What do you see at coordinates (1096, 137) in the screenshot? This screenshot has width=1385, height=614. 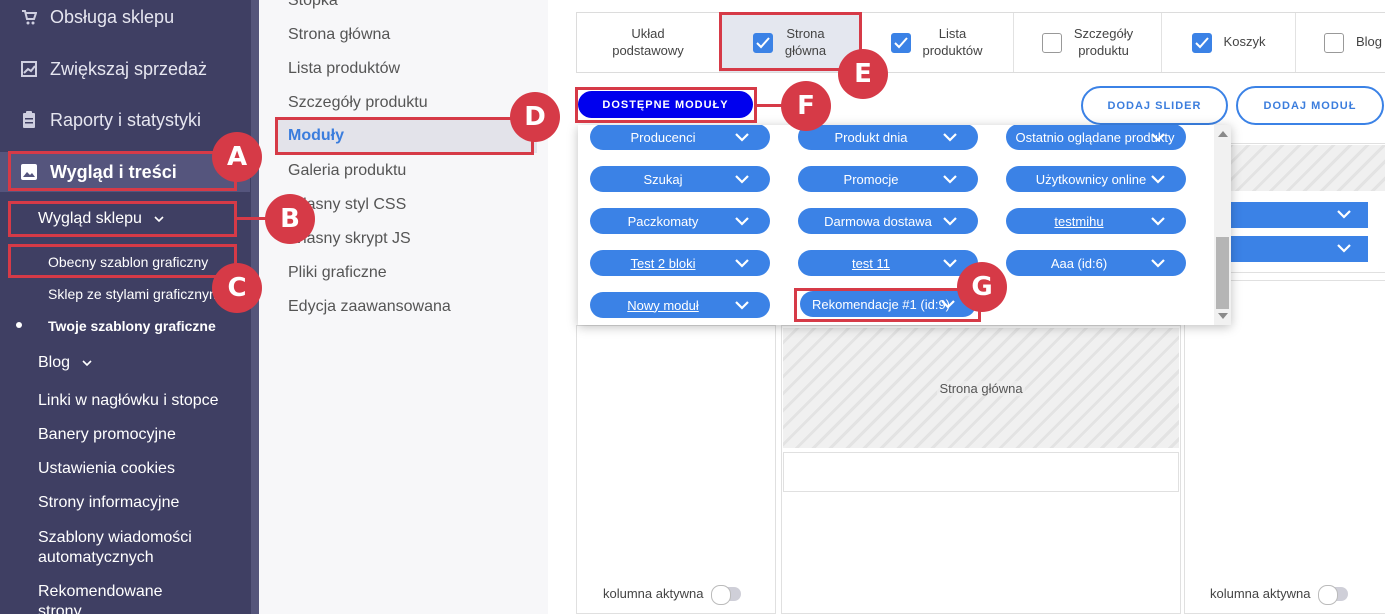 I see `module-pill-ostatnio-ogladane: Ostatnio oglądane produkty` at bounding box center [1096, 137].